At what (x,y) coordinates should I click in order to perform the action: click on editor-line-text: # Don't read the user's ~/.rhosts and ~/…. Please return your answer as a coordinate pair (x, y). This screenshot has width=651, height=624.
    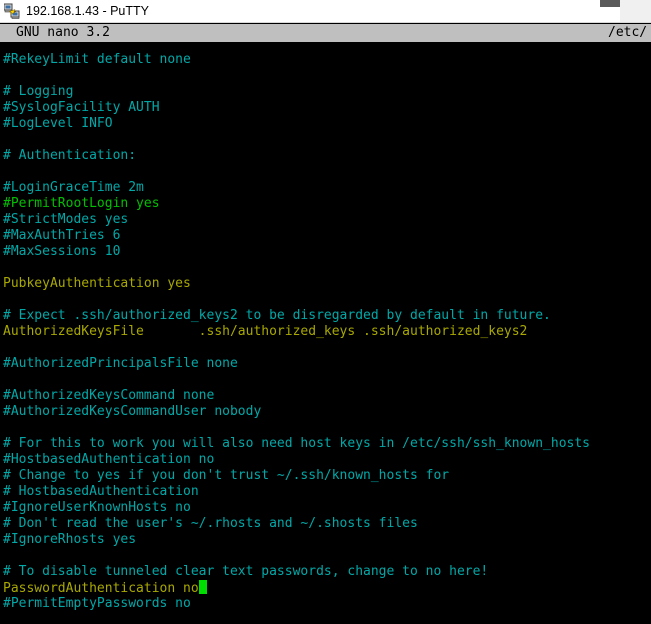
    Looking at the image, I should click on (210, 523).